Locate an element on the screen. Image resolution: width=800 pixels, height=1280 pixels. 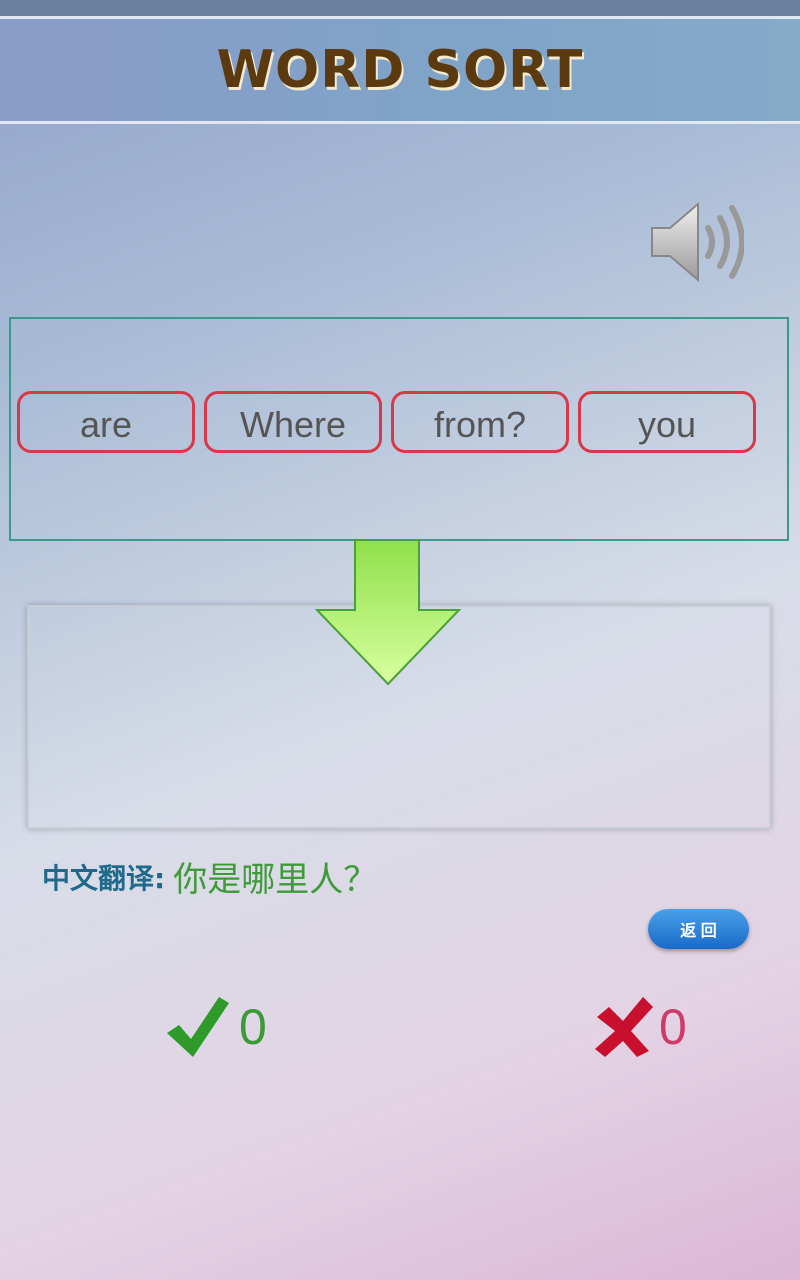
status-bar is located at coordinates (400, 8).